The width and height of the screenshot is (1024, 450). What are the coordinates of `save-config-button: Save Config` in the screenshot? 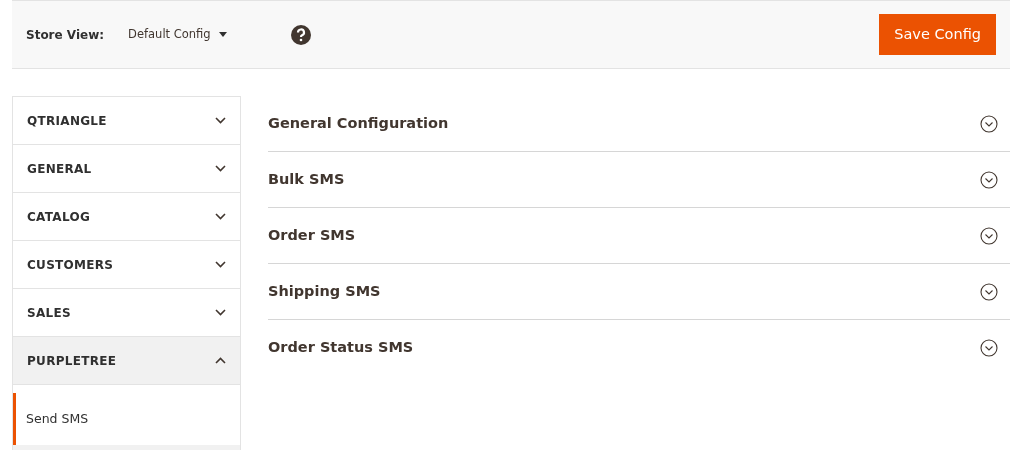 It's located at (937, 34).